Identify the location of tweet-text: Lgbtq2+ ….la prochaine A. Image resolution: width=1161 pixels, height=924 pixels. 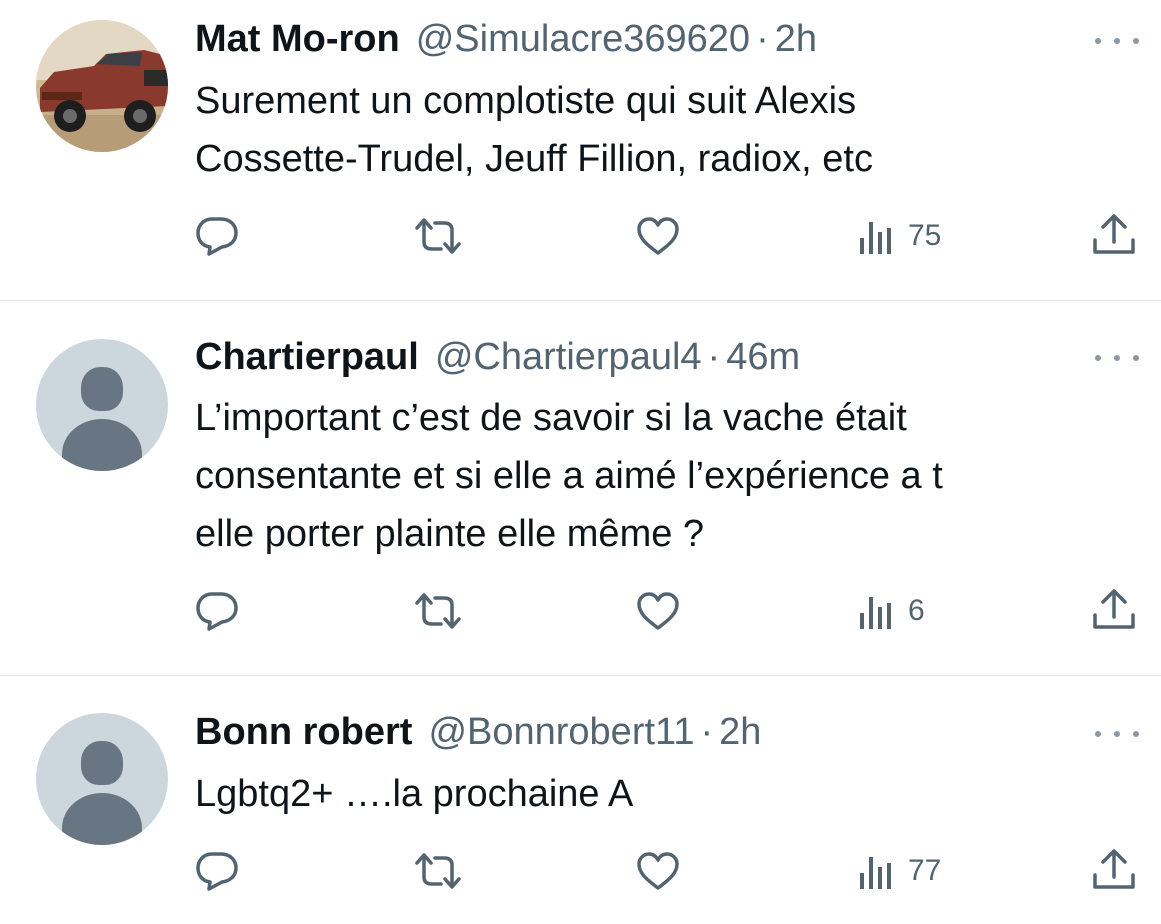
(655, 794).